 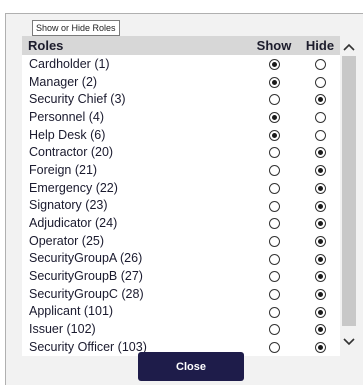 I want to click on role-label: Contractor (20), so click(x=71, y=152).